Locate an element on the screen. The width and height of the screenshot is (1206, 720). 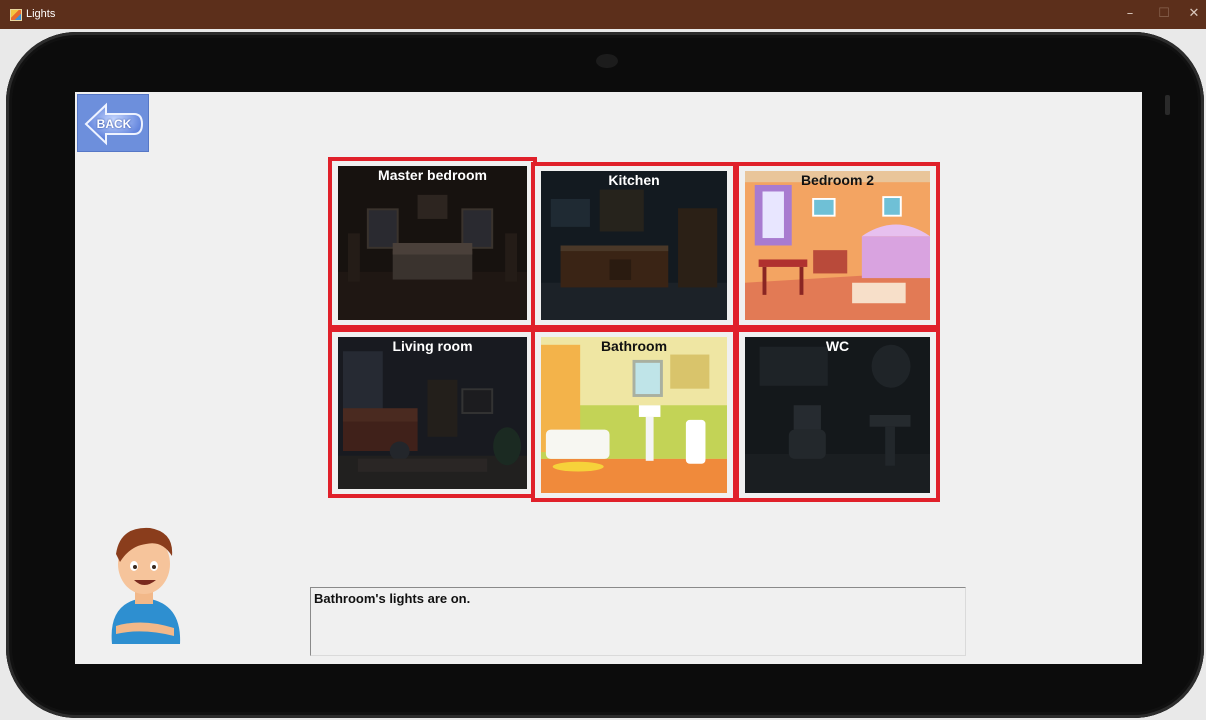
app-grid-icon is located at coordinates (16, 15).